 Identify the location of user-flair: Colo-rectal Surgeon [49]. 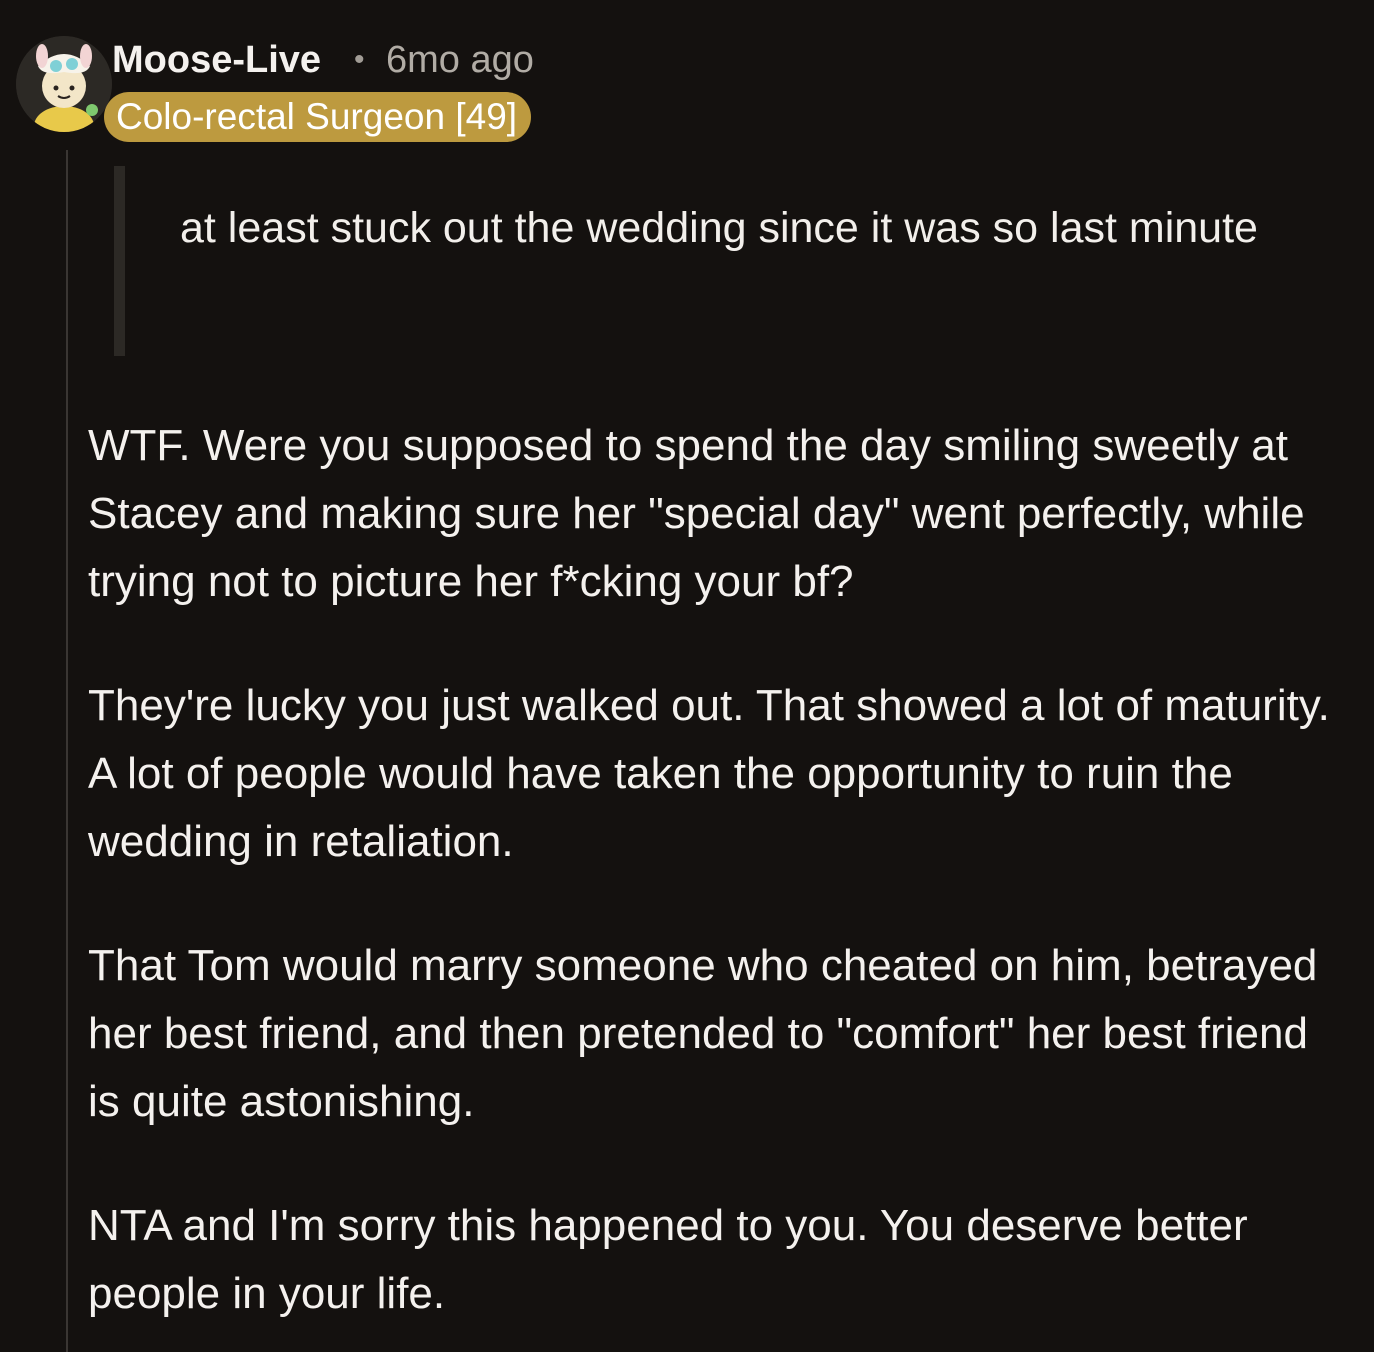
(318, 117).